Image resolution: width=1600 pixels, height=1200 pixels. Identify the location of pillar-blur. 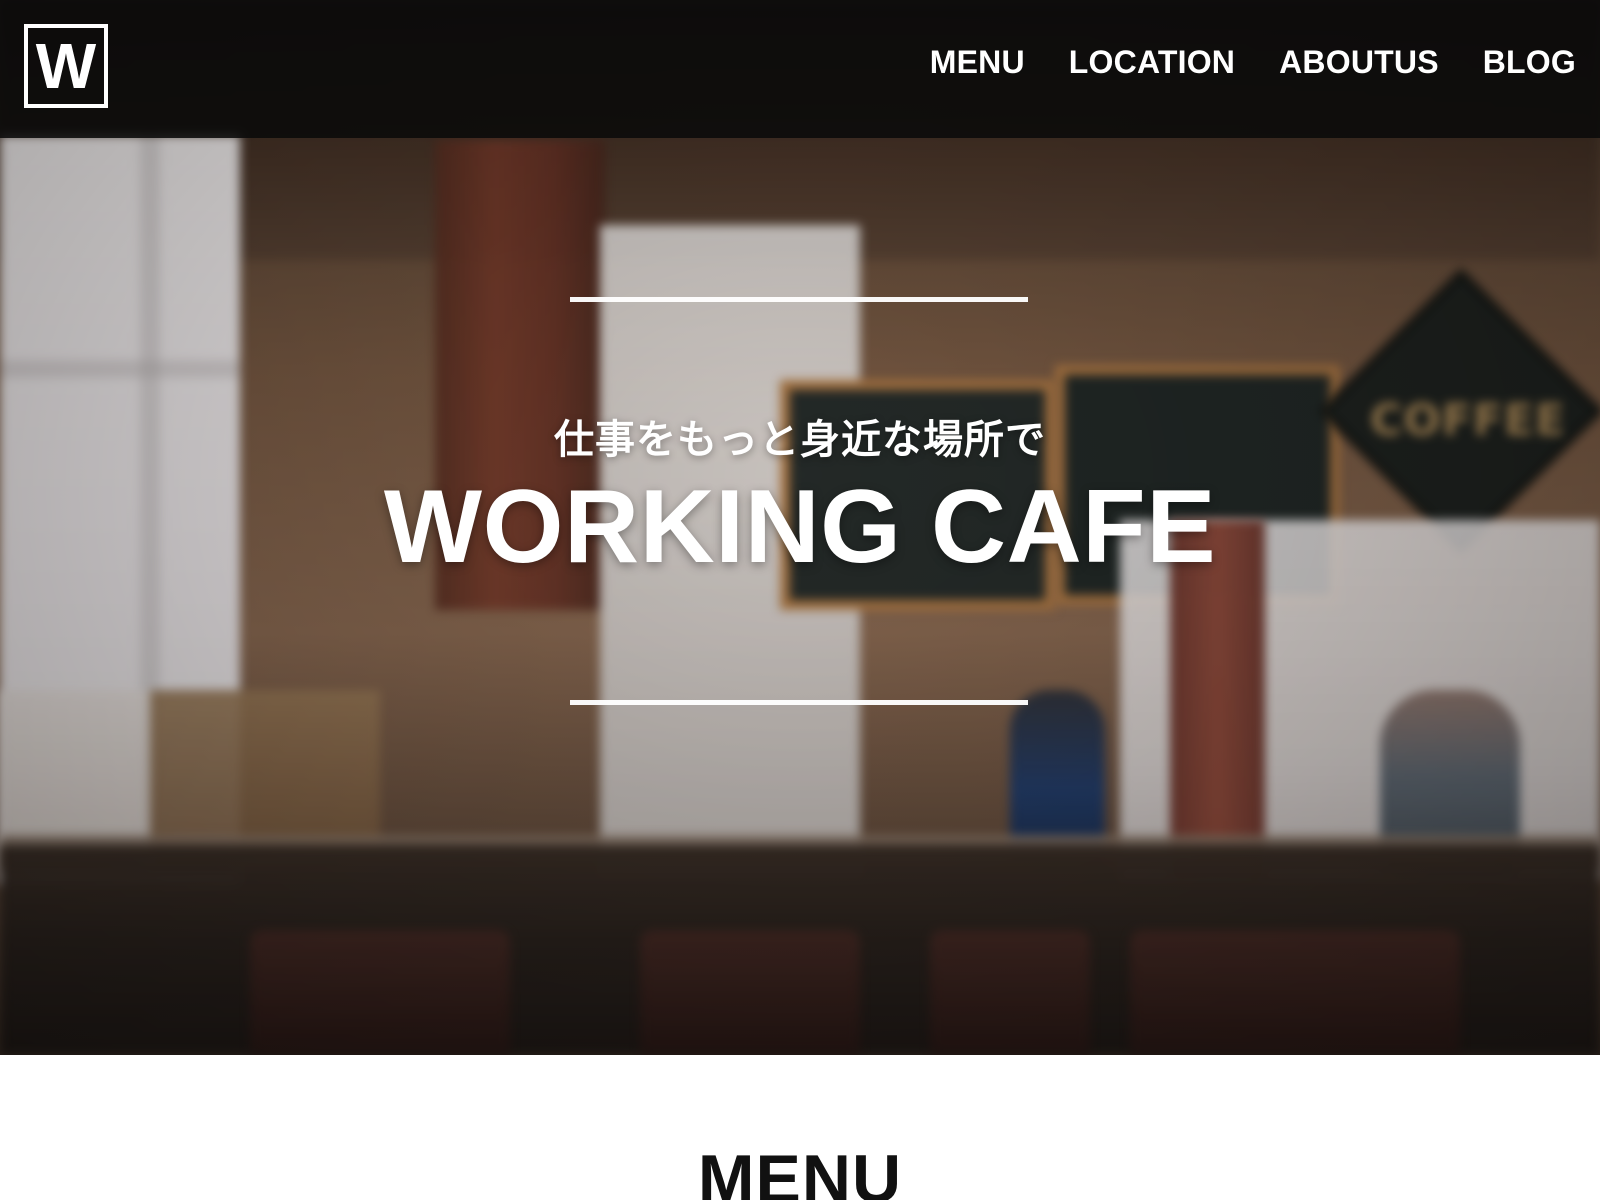
(520, 375).